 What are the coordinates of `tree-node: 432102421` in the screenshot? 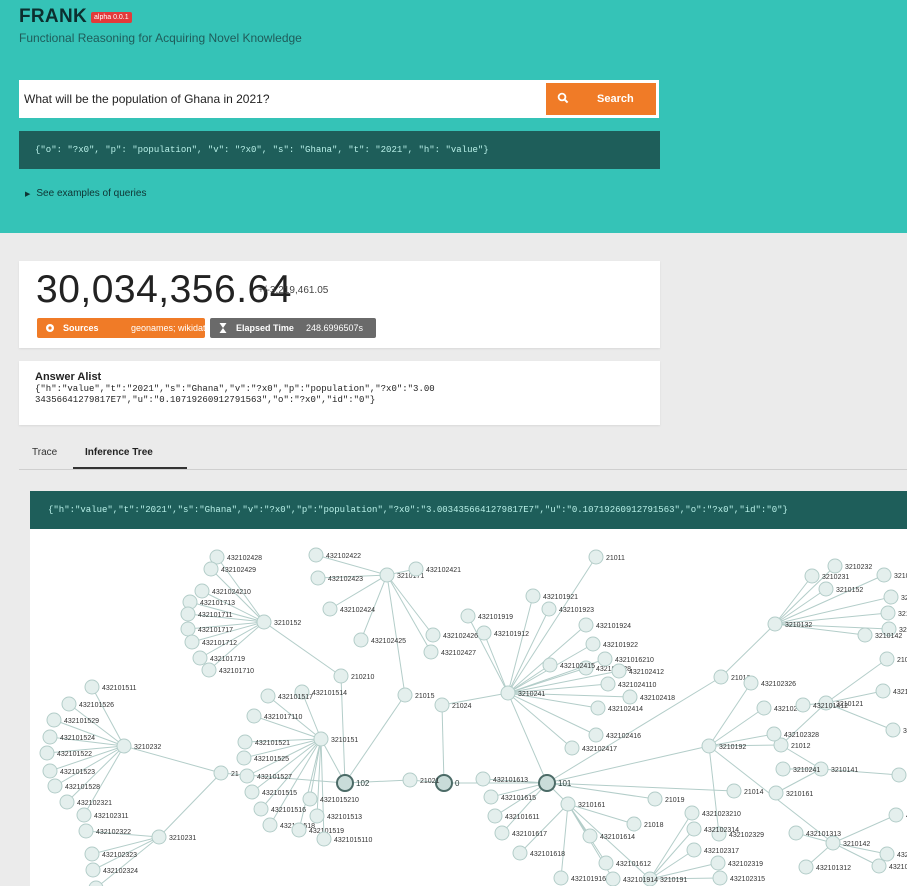 It's located at (434, 569).